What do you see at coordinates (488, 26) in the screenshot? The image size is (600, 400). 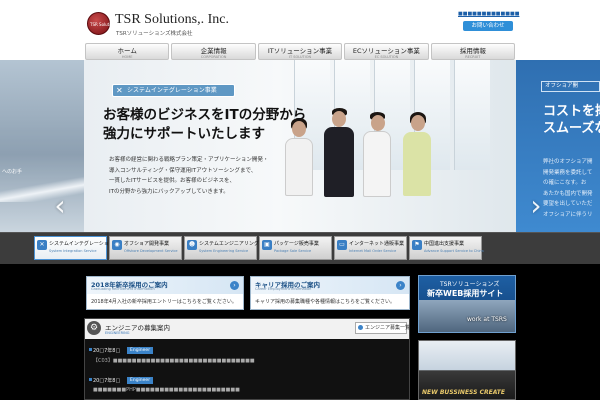 I see `contact-button: お問い合わせ` at bounding box center [488, 26].